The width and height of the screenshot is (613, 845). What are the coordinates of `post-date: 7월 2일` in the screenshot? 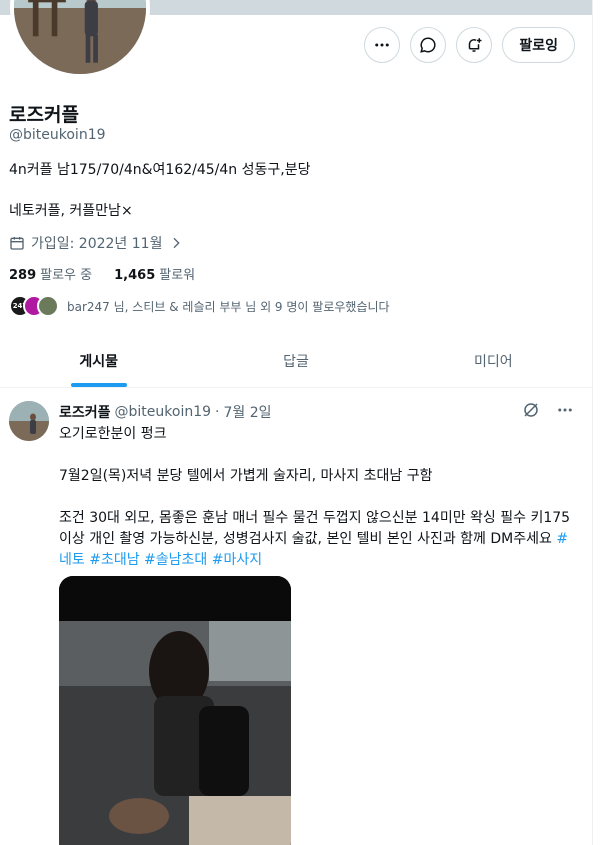 It's located at (248, 412).